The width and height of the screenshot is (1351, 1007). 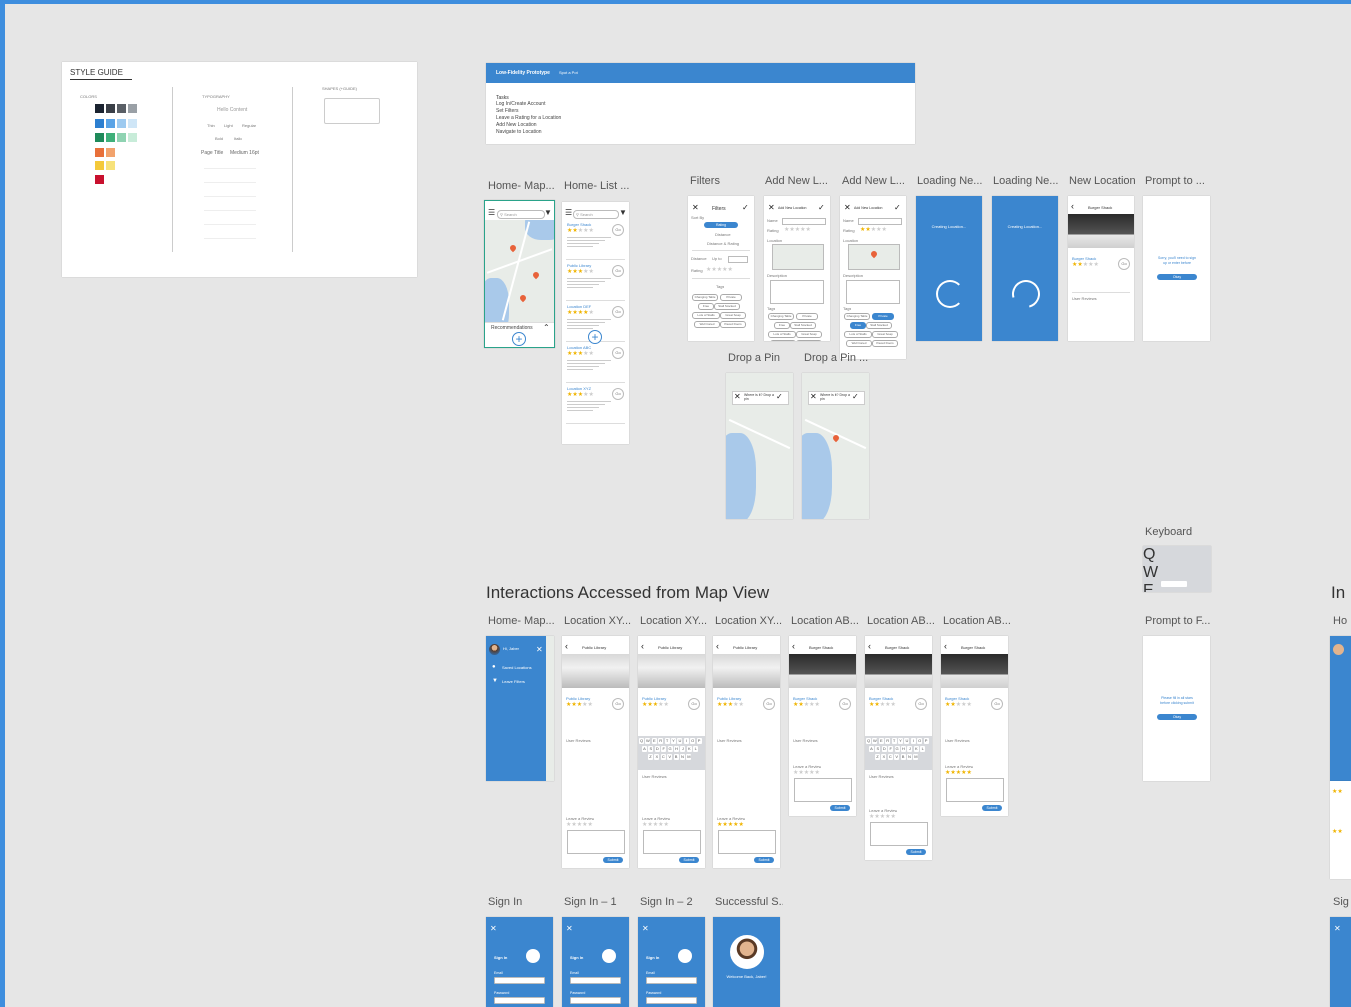 I want to click on prompt-ok-button: Okay, so click(x=1177, y=717).